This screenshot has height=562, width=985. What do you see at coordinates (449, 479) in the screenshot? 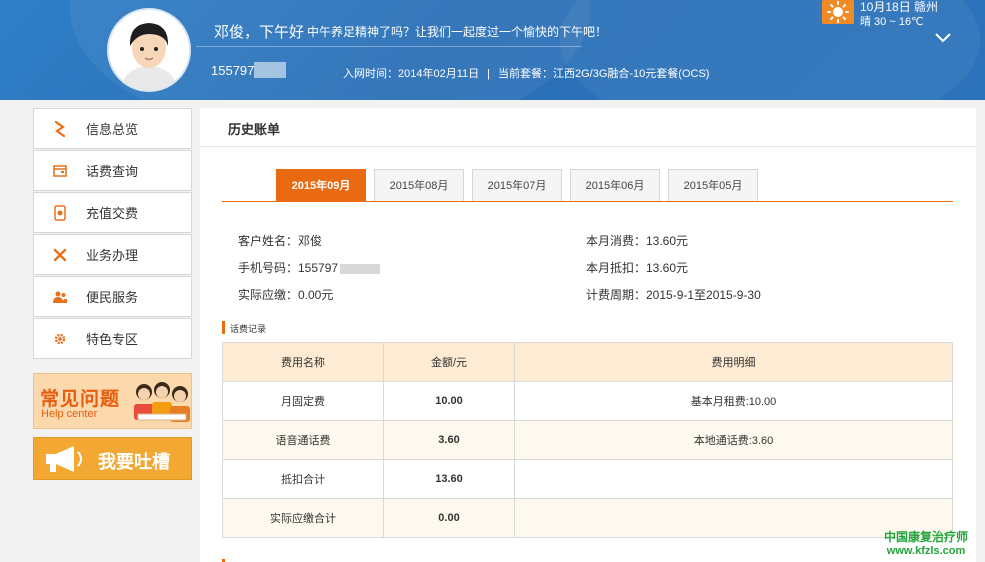
I see `fee-amount: 13.60` at bounding box center [449, 479].